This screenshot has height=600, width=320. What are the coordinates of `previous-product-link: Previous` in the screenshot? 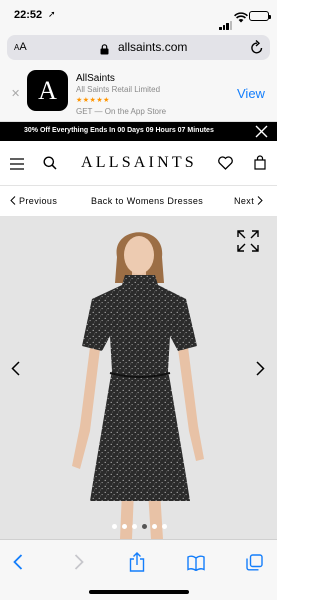 It's located at (33, 201).